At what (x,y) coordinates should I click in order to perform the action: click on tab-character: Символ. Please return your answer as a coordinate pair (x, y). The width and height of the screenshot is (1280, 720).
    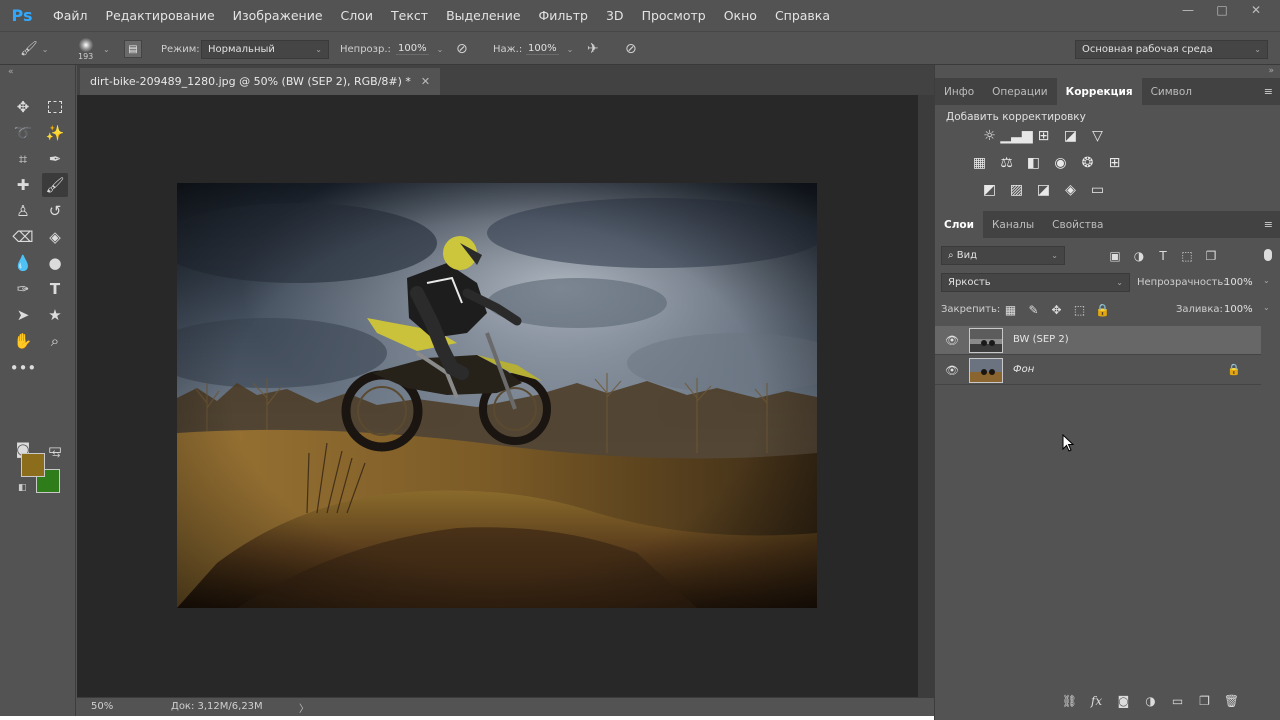
    Looking at the image, I should click on (1171, 91).